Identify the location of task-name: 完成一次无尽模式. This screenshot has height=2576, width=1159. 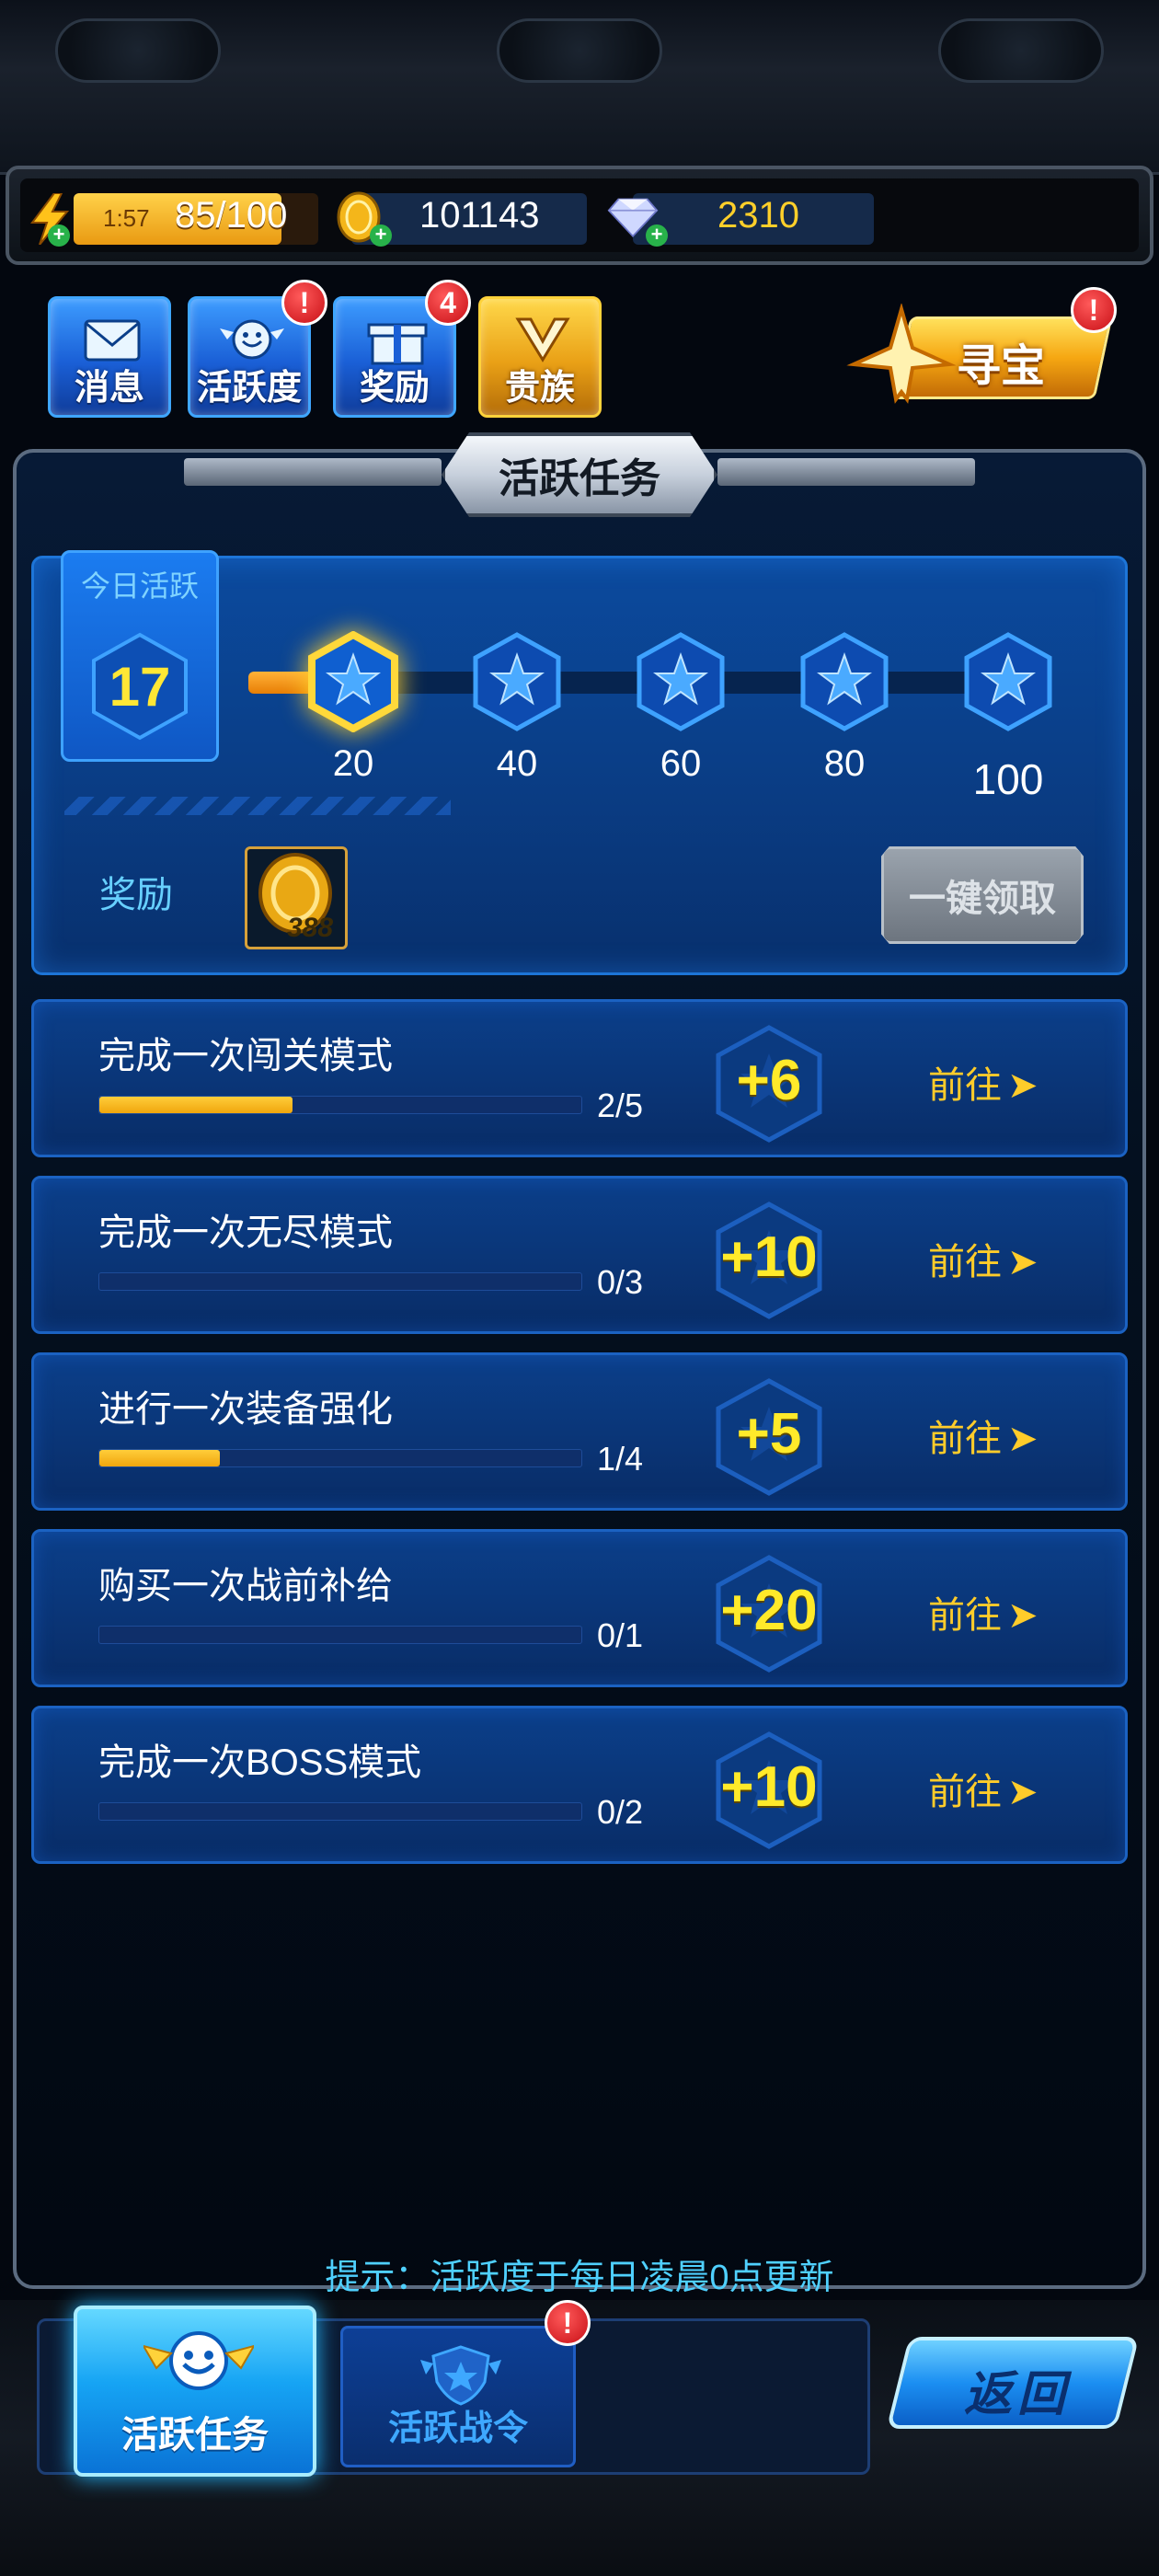
(245, 1233).